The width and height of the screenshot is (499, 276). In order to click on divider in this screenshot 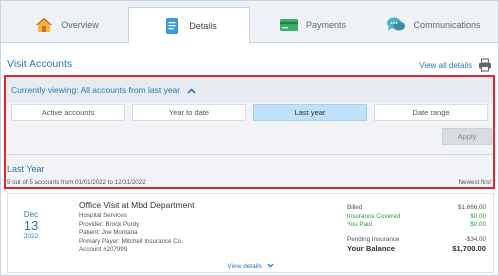, I will do `click(249, 154)`.